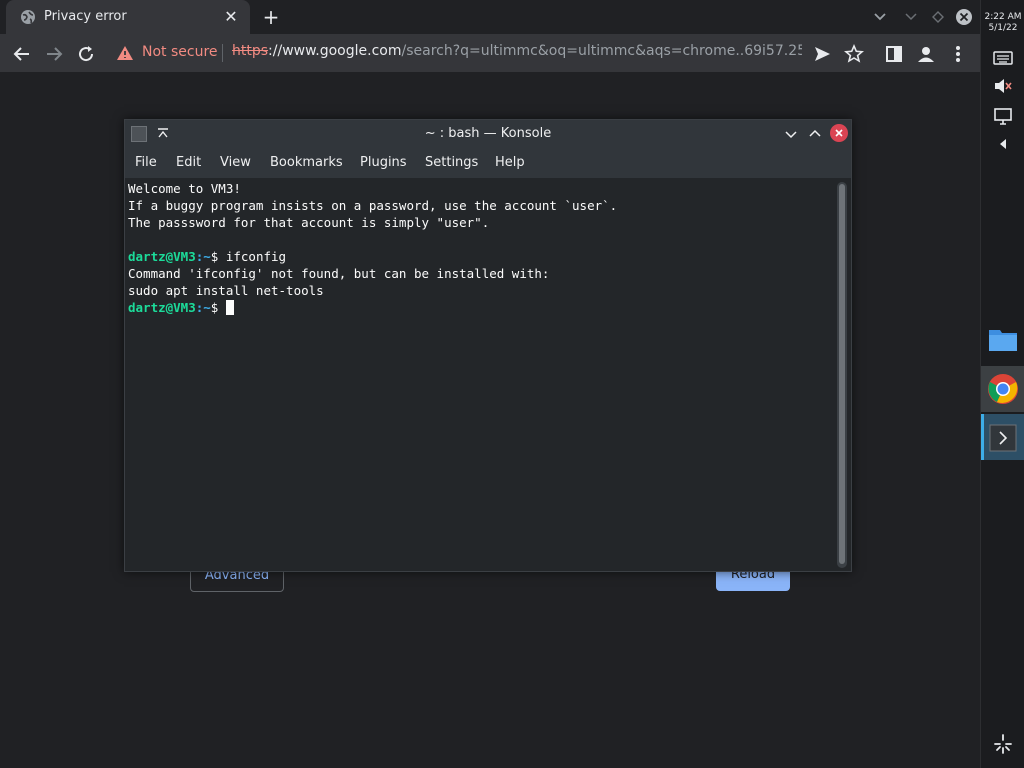 The width and height of the screenshot is (1024, 768). What do you see at coordinates (1003, 116) in the screenshot?
I see `display-icon` at bounding box center [1003, 116].